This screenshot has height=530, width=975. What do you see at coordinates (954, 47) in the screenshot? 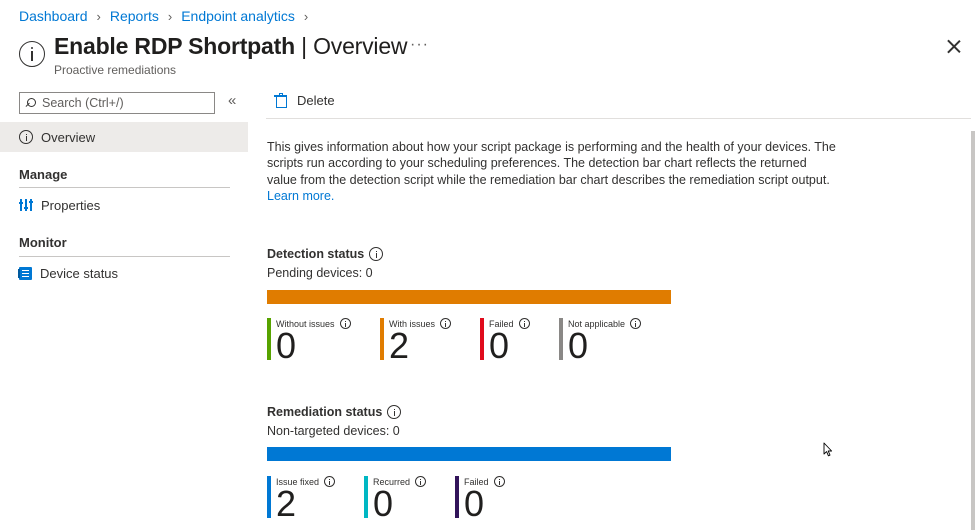
I see `close-icon` at bounding box center [954, 47].